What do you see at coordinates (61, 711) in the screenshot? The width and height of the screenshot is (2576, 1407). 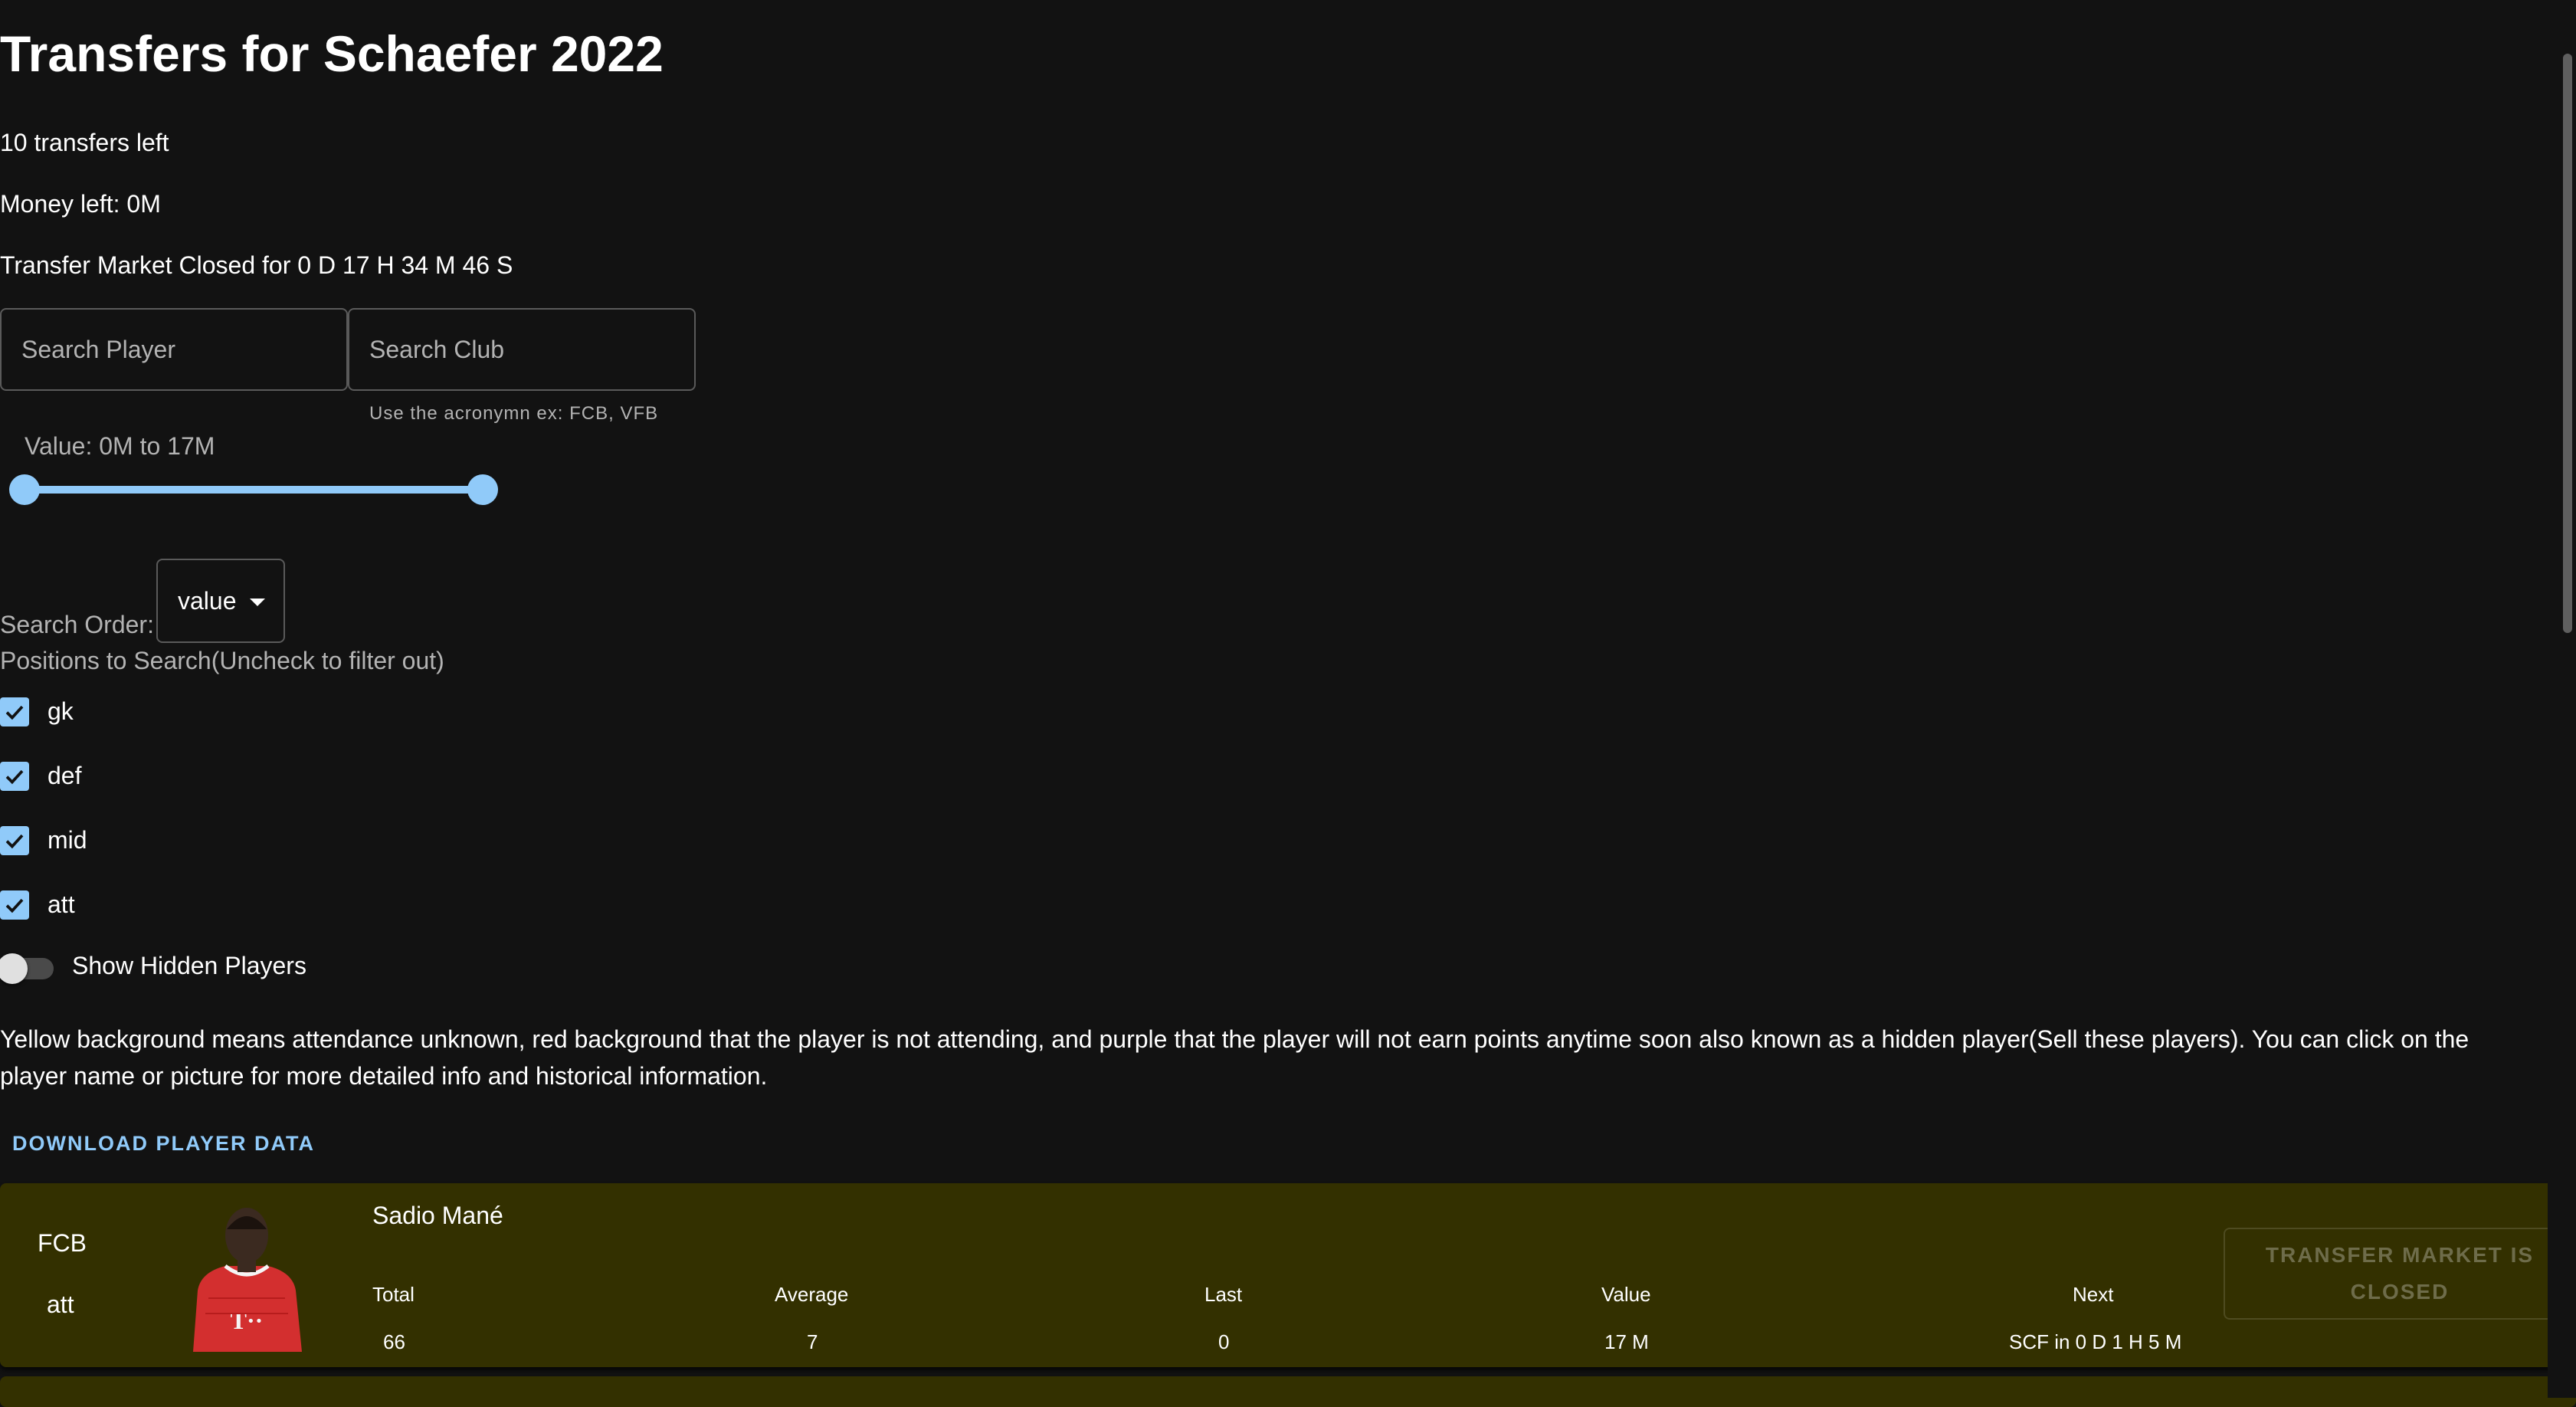 I see `checkbox-label-gk: gk` at bounding box center [61, 711].